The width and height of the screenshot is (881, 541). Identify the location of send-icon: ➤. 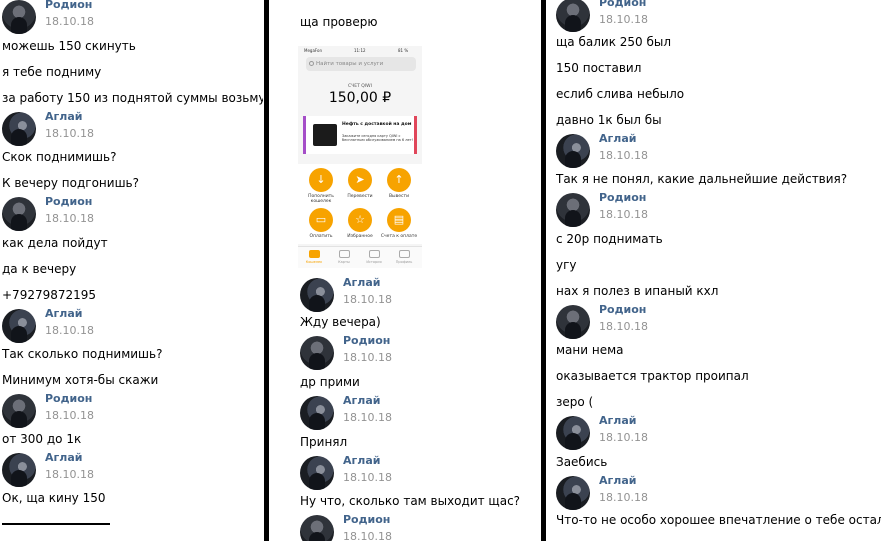
(360, 180).